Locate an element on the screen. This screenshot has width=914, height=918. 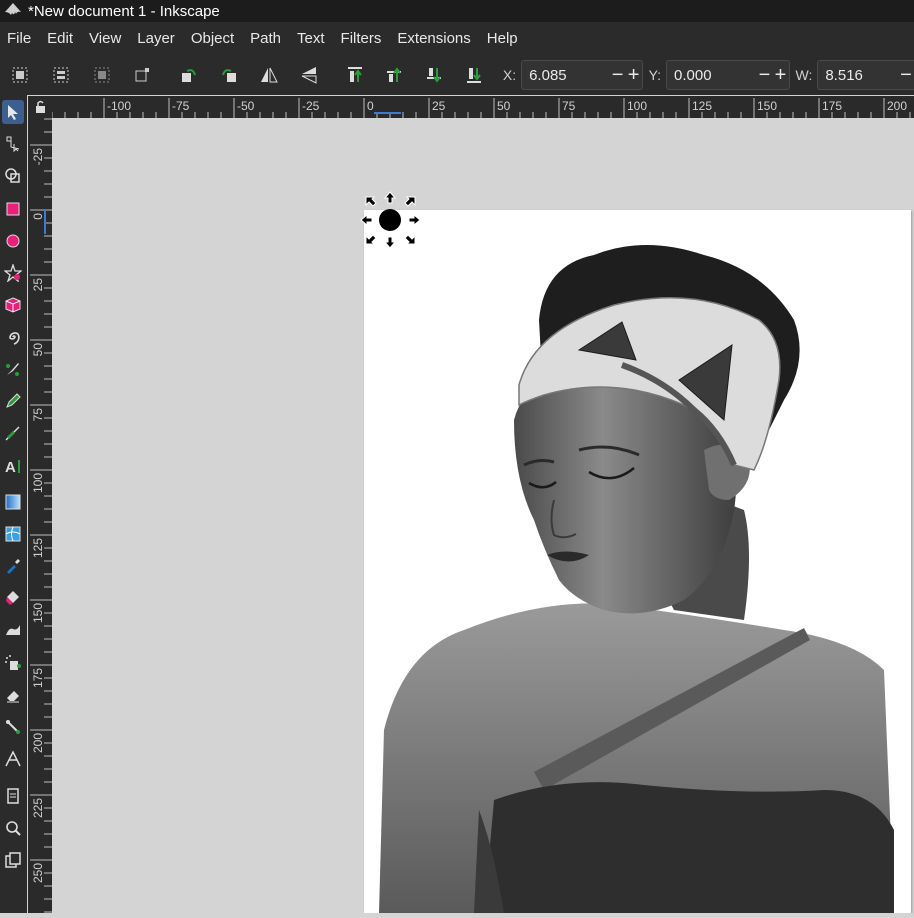
select-all-layers-icon is located at coordinates (61, 75).